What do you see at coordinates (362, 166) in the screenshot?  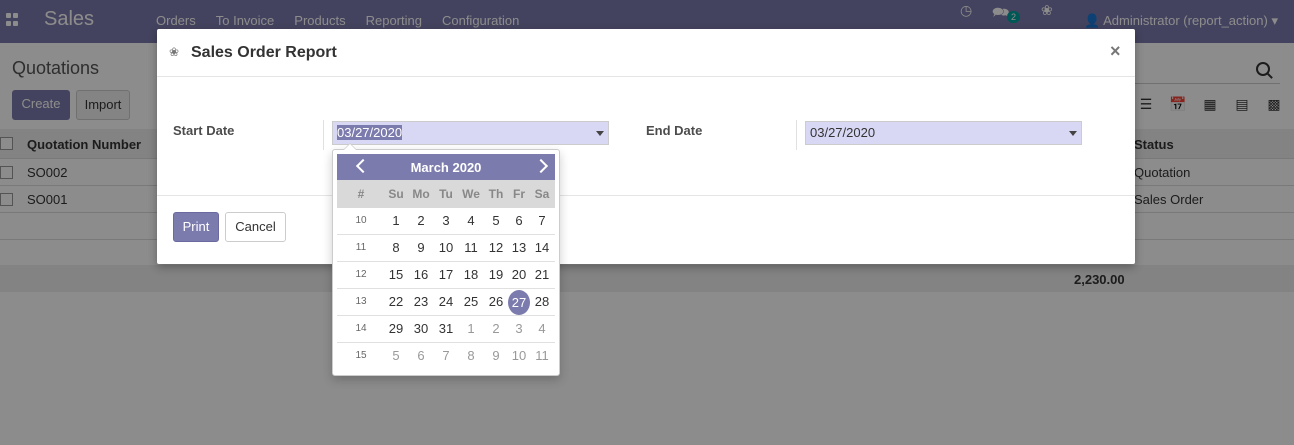 I see `chevron-left-icon` at bounding box center [362, 166].